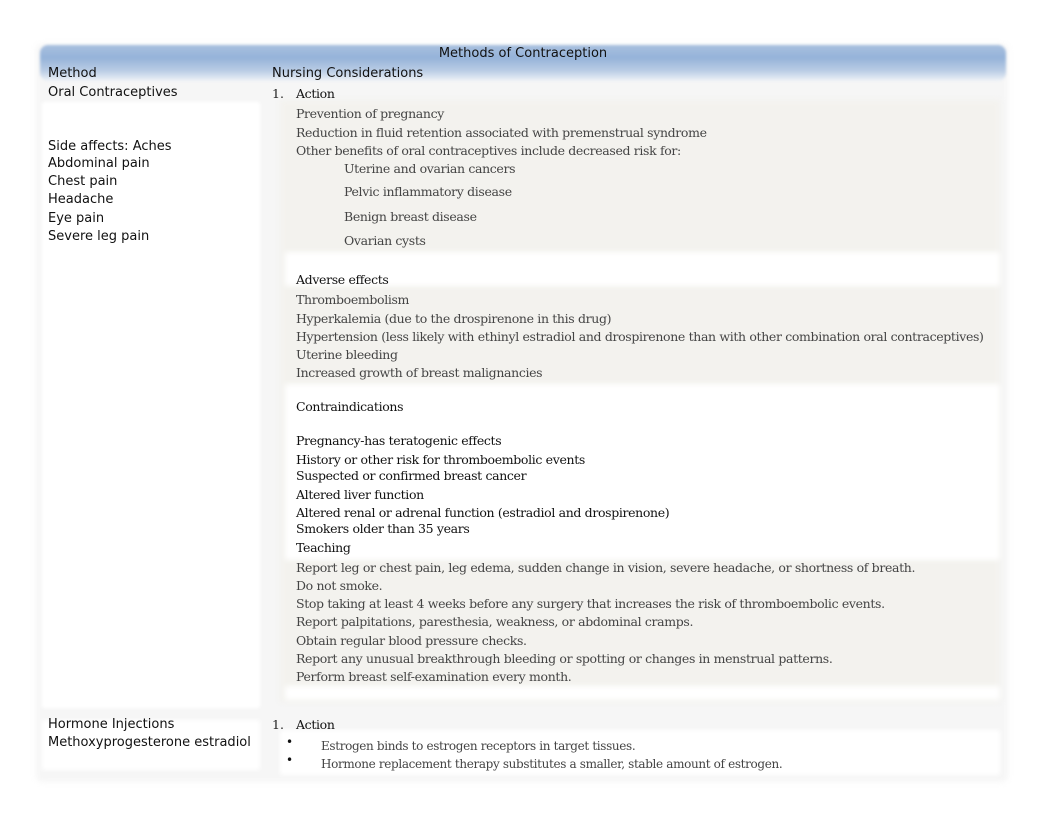 This screenshot has width=1062, height=822. I want to click on benefit-item: Benign breast disease, so click(410, 216).